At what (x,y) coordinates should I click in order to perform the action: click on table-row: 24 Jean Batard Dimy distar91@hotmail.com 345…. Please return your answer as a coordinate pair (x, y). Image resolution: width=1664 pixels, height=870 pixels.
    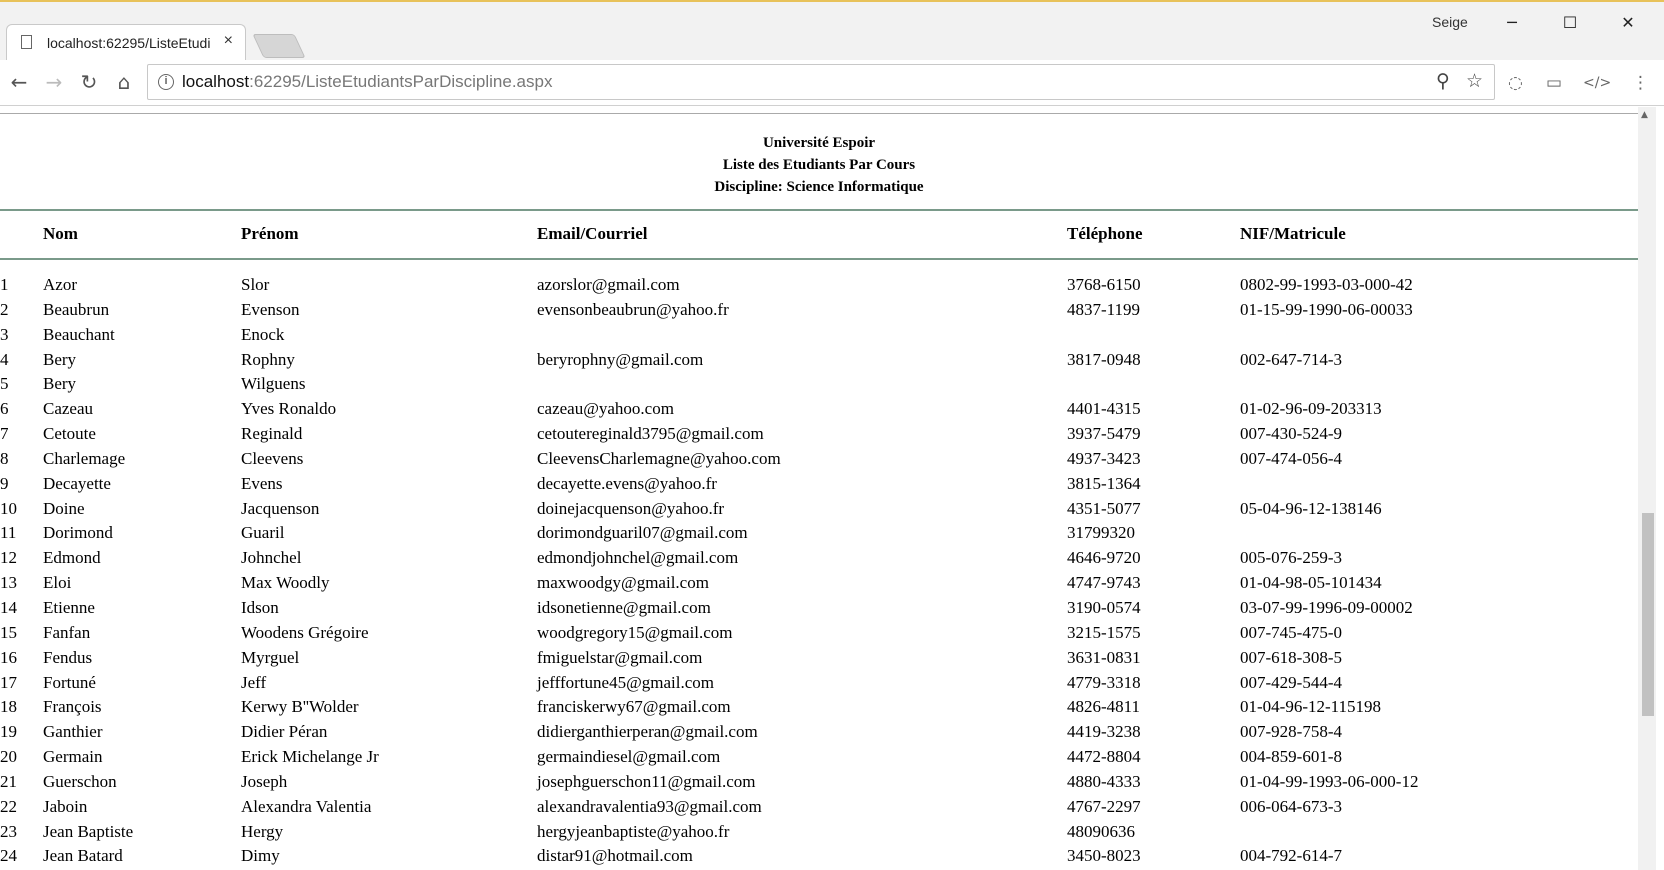
    Looking at the image, I should click on (819, 855).